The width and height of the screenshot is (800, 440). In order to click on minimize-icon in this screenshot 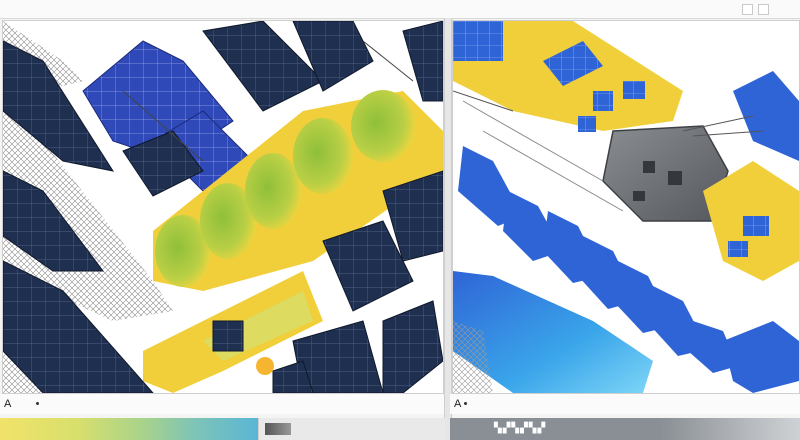, I will do `click(747, 9)`.